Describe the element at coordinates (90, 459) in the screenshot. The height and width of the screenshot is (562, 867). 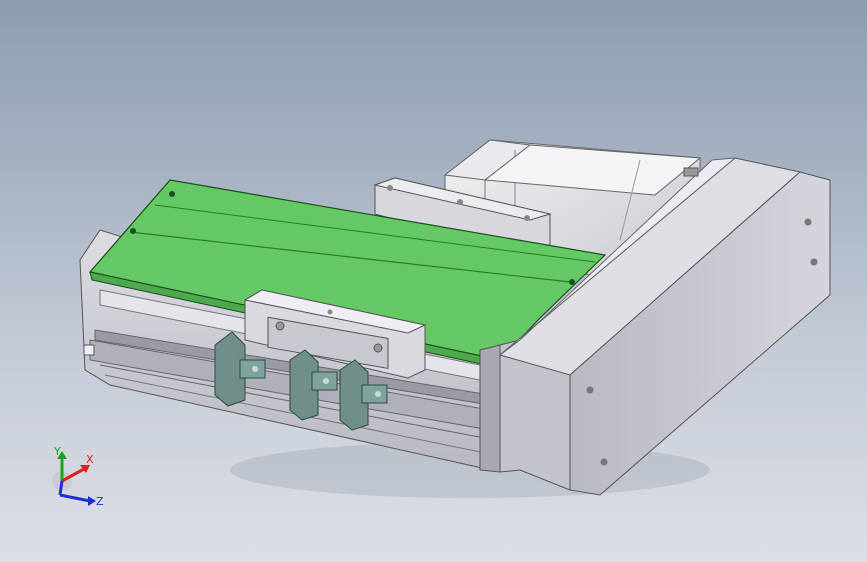
I see `x-axis-label: X` at that location.